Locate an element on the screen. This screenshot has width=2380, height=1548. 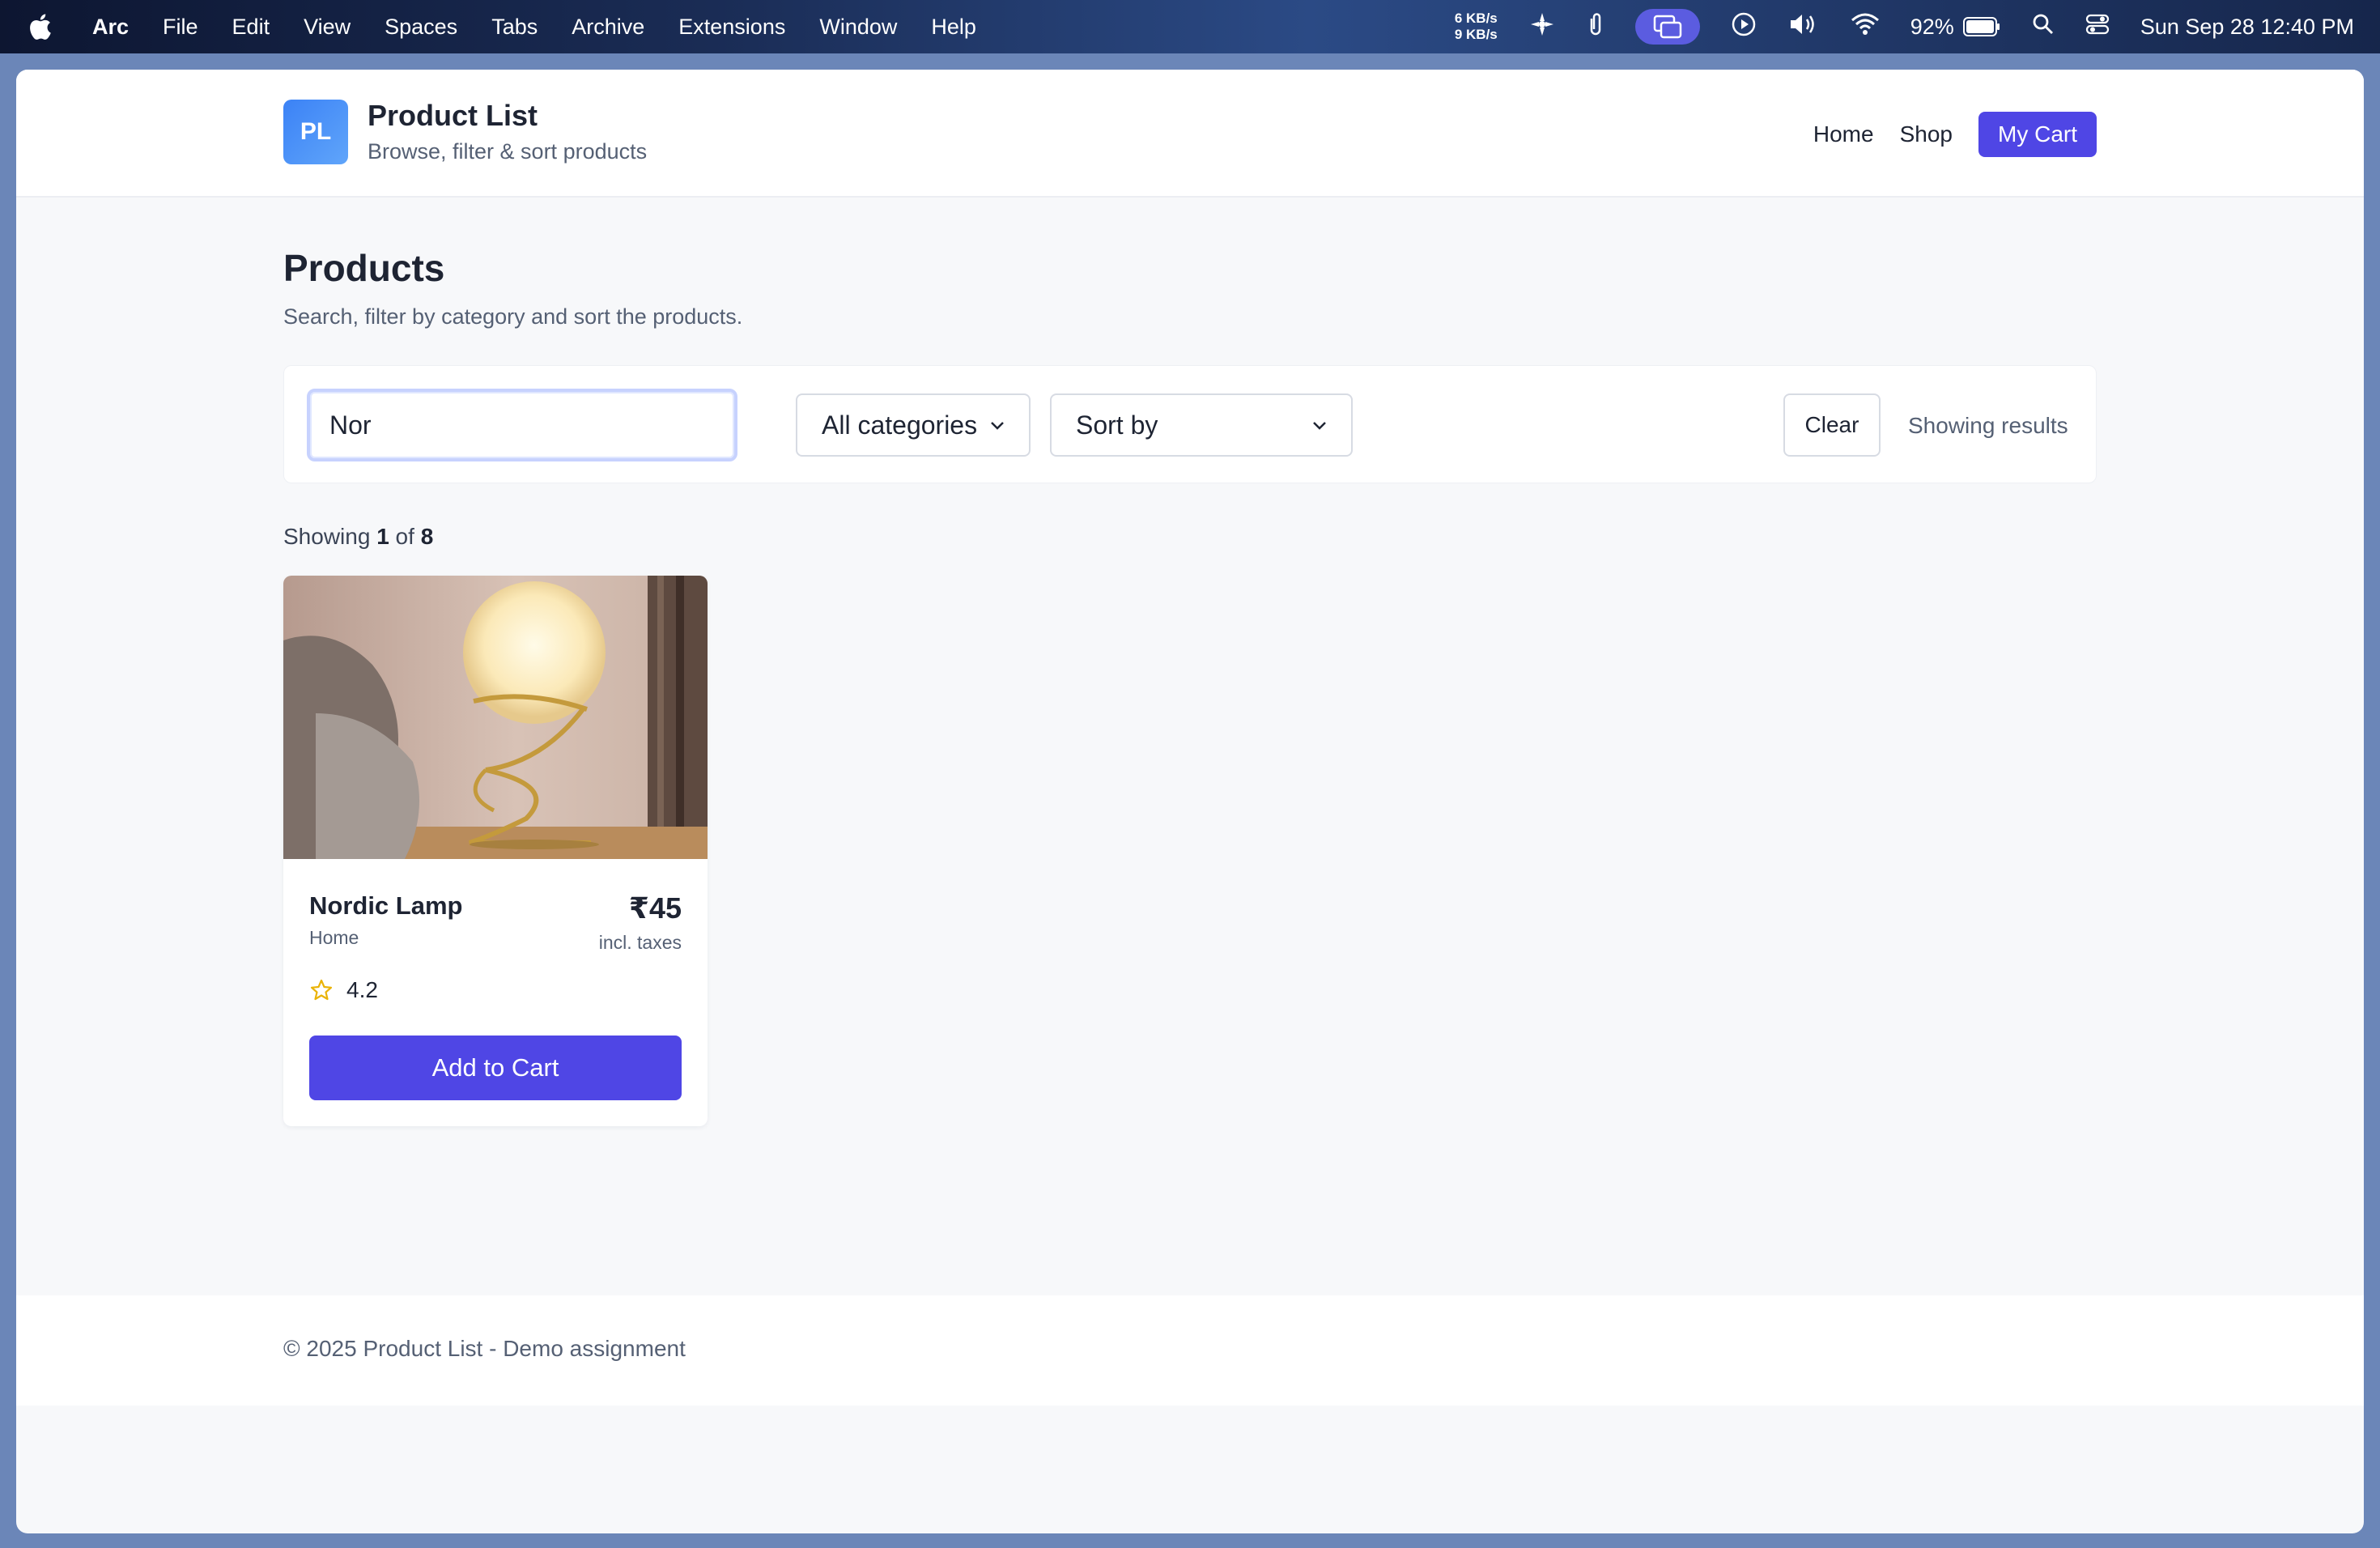
main-nav: Home Shop My Cart is located at coordinates (1942, 134).